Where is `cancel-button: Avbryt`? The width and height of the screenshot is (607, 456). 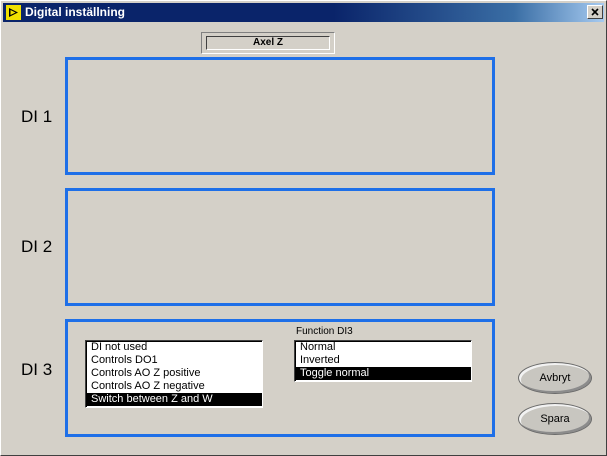
cancel-button: Avbryt is located at coordinates (555, 378).